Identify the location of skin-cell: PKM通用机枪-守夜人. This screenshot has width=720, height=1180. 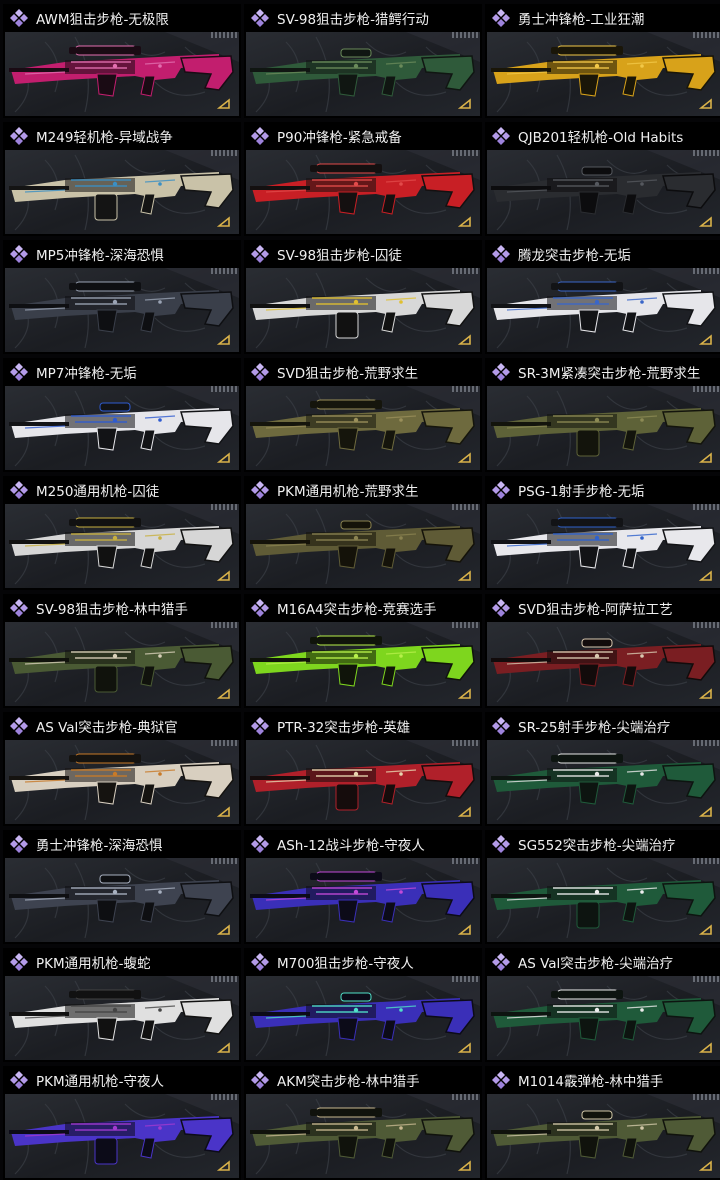
(122, 1123).